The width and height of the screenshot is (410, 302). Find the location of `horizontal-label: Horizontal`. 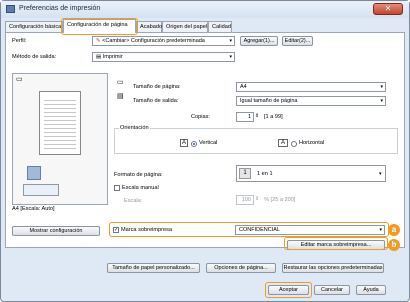

horizontal-label: Horizontal is located at coordinates (312, 143).